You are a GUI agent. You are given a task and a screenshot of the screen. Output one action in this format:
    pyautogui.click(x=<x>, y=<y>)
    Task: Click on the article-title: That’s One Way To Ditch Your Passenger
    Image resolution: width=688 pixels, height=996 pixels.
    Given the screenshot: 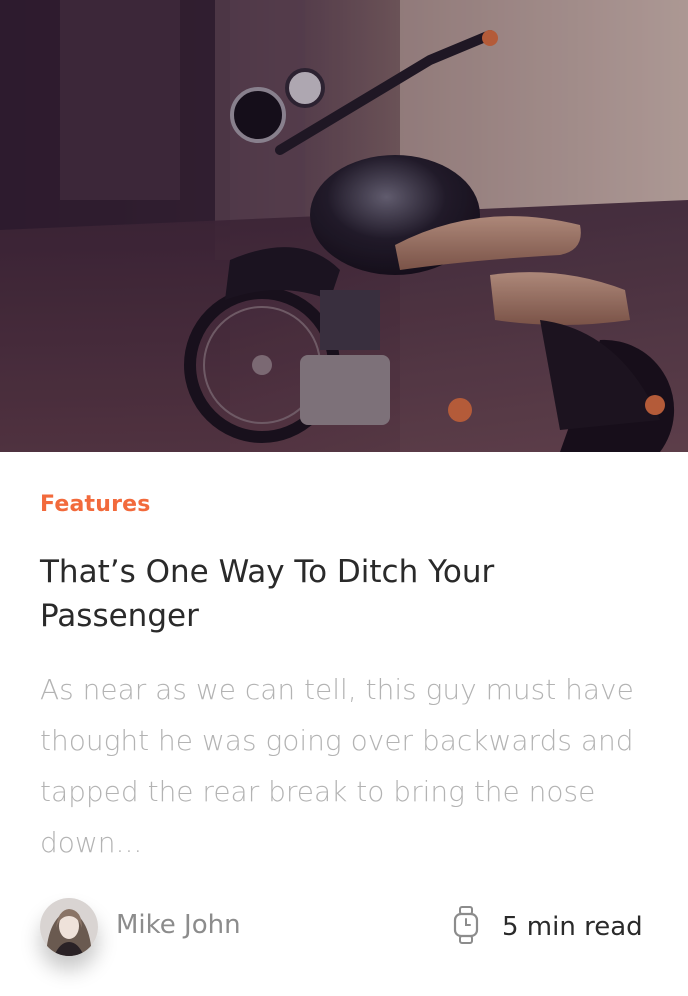 What is the action you would take?
    pyautogui.click(x=340, y=594)
    